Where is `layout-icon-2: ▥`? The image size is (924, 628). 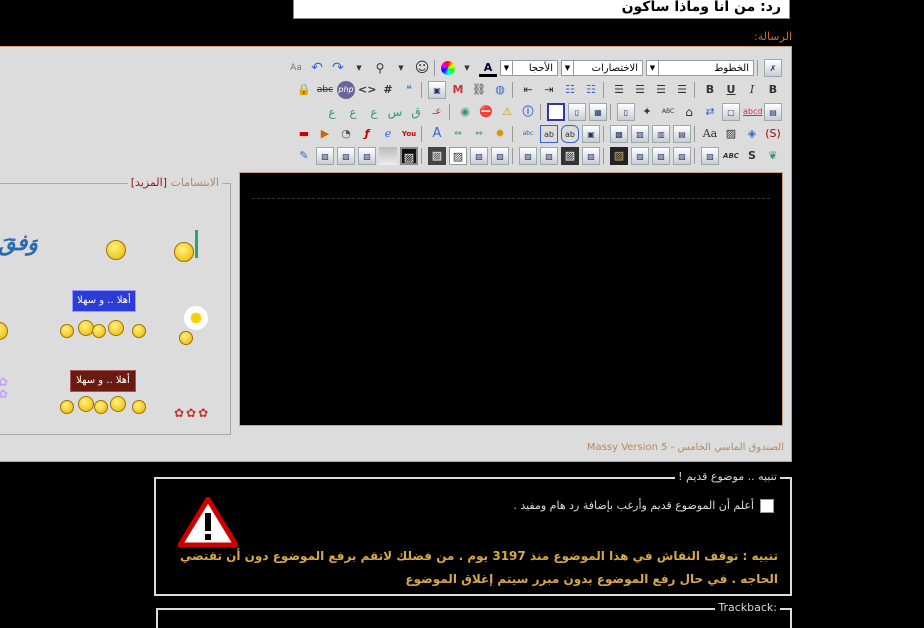 layout-icon-2: ▥ is located at coordinates (661, 134).